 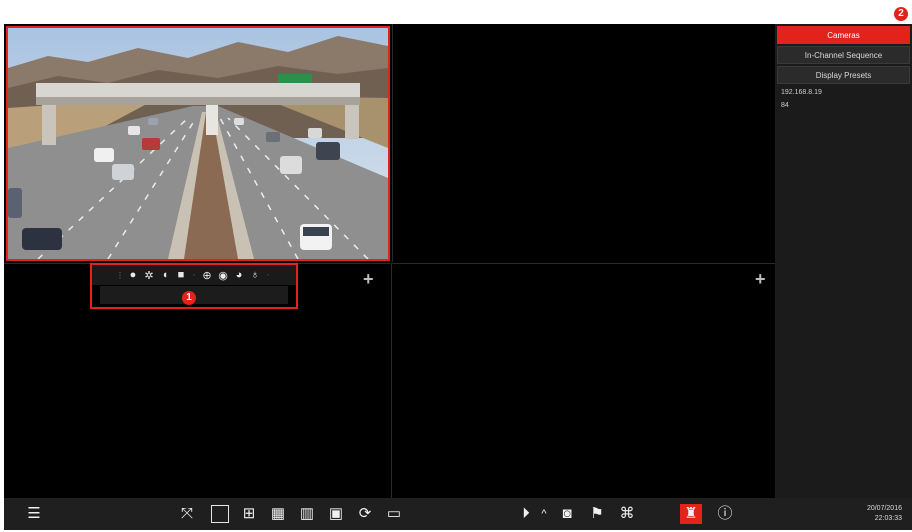 What do you see at coordinates (207, 275) in the screenshot?
I see `zoom-icon: ⊕` at bounding box center [207, 275].